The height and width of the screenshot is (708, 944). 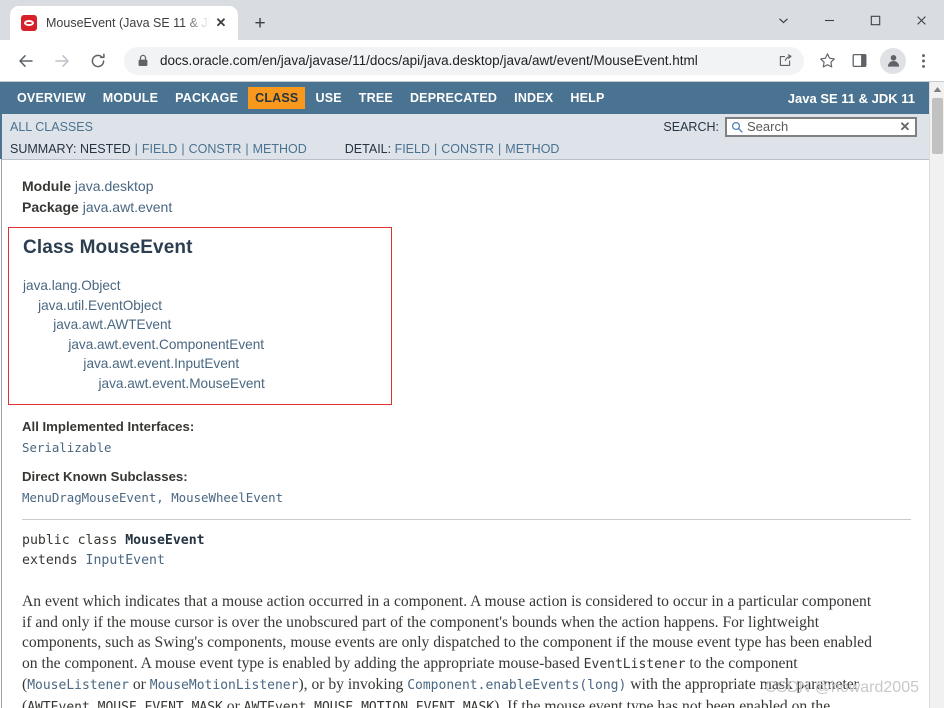 What do you see at coordinates (937, 126) in the screenshot?
I see `scrollbar-thumb` at bounding box center [937, 126].